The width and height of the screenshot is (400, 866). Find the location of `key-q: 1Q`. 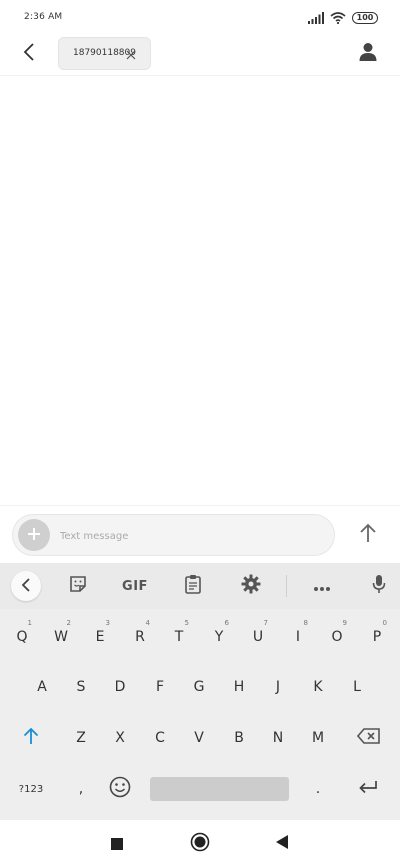

key-q: 1Q is located at coordinates (22, 637).